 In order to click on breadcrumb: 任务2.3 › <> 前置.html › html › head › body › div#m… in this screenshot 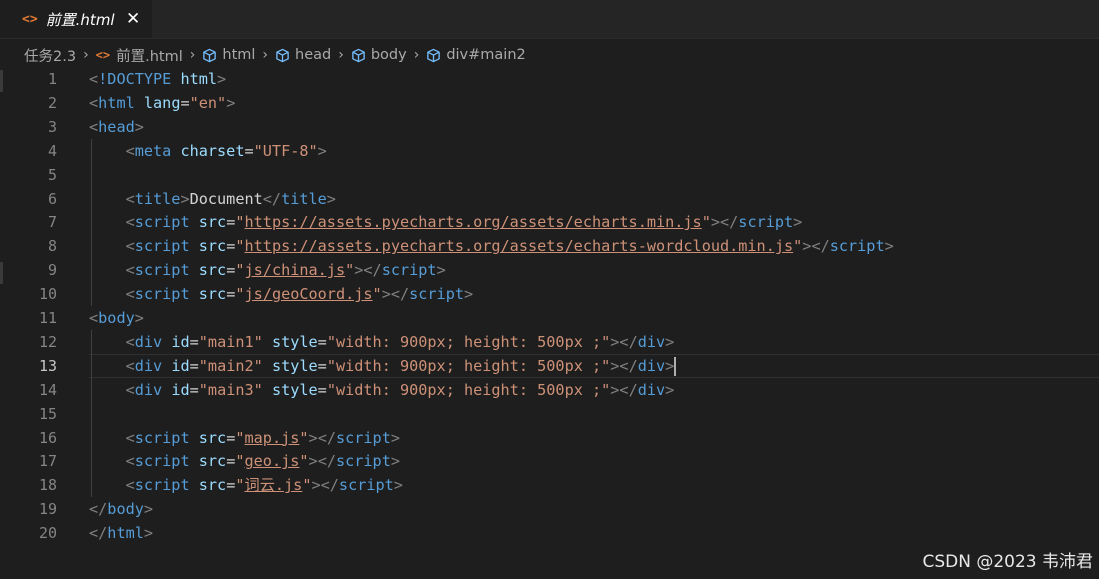, I will do `click(549, 55)`.